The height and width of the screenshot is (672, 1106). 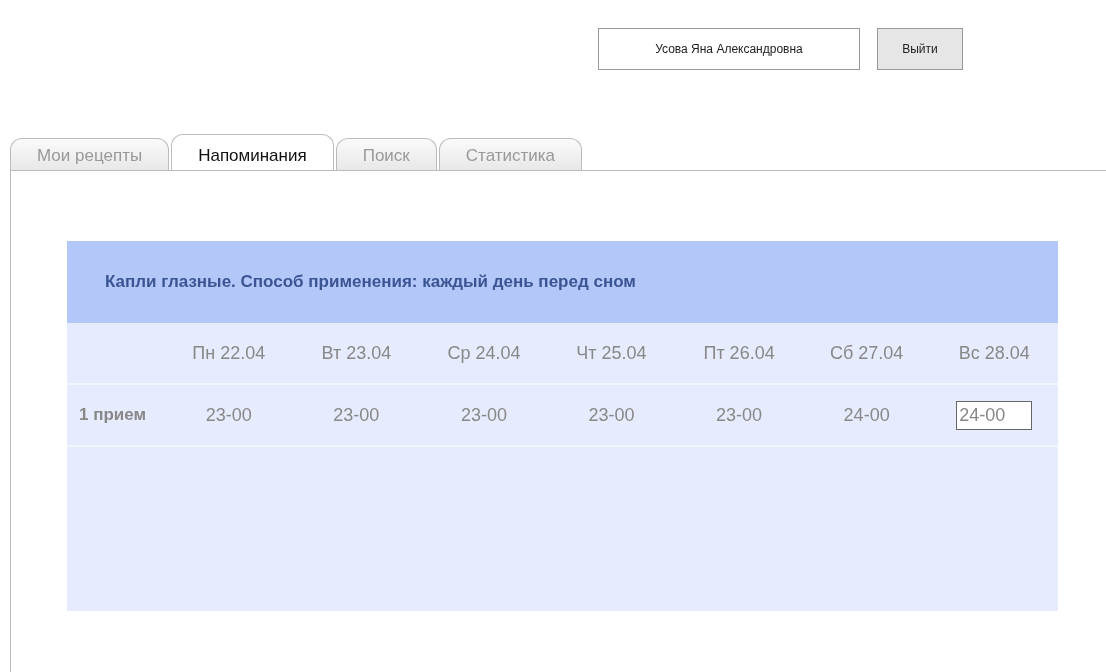 I want to click on time-cell-text: 24-00, so click(x=866, y=415).